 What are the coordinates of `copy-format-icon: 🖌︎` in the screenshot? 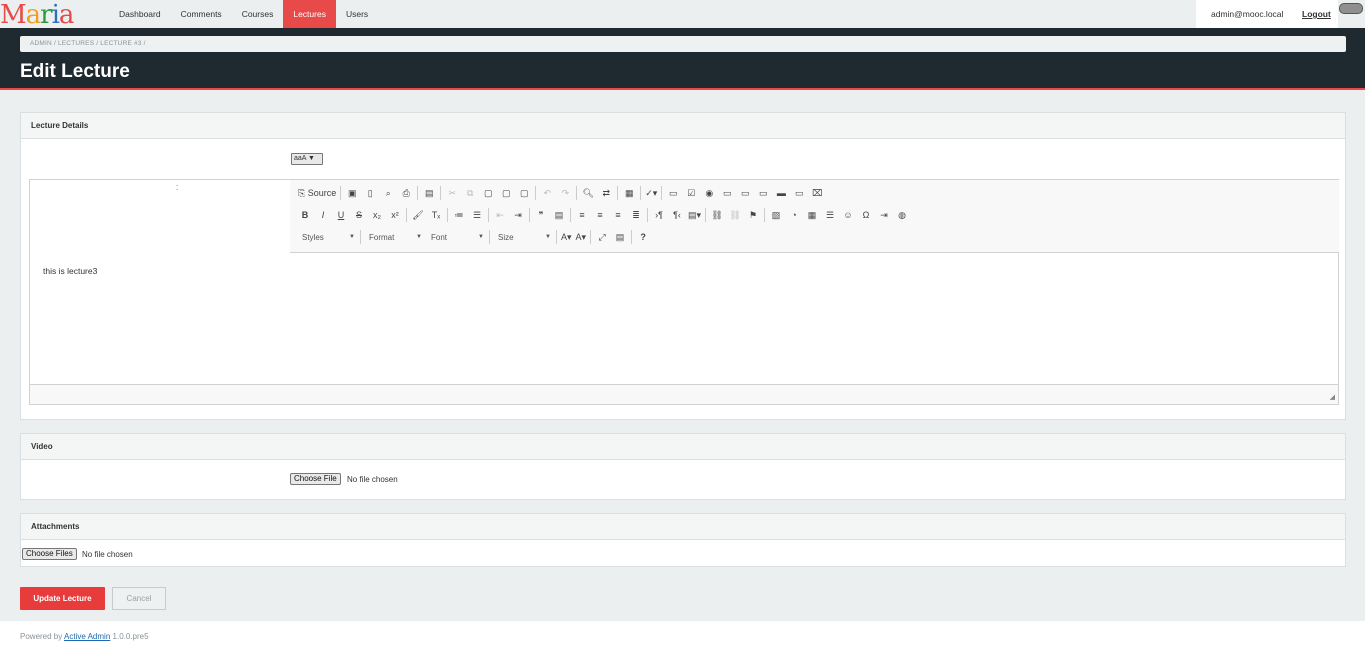 It's located at (418, 215).